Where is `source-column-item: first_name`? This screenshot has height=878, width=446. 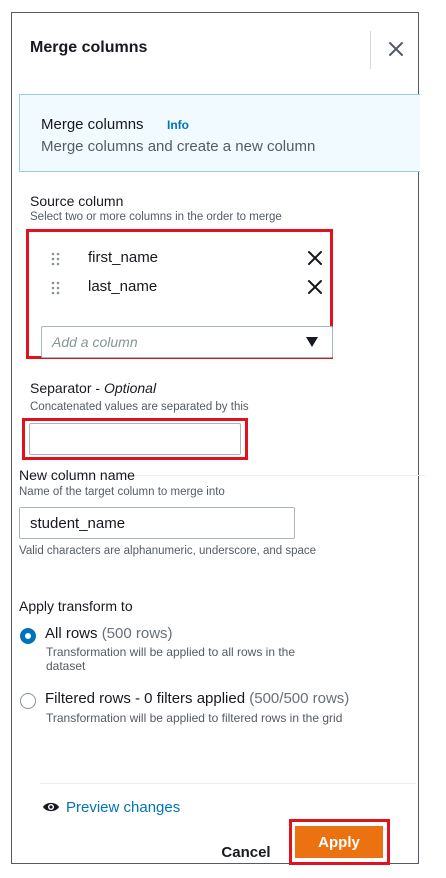 source-column-item: first_name is located at coordinates (190, 259).